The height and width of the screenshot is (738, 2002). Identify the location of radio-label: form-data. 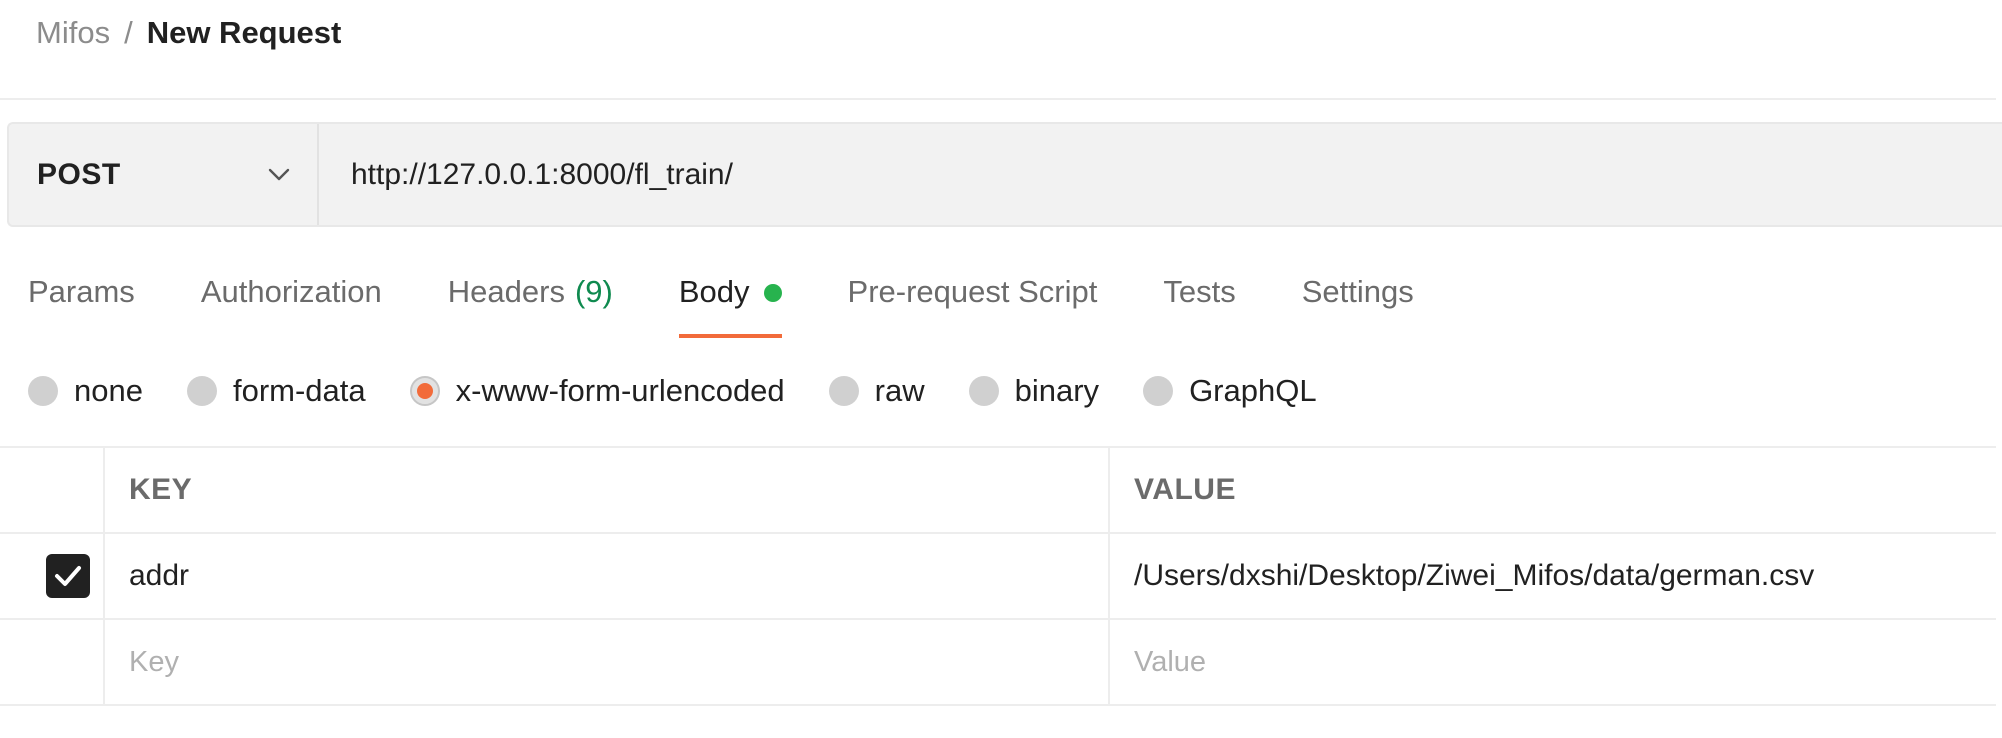
(299, 390).